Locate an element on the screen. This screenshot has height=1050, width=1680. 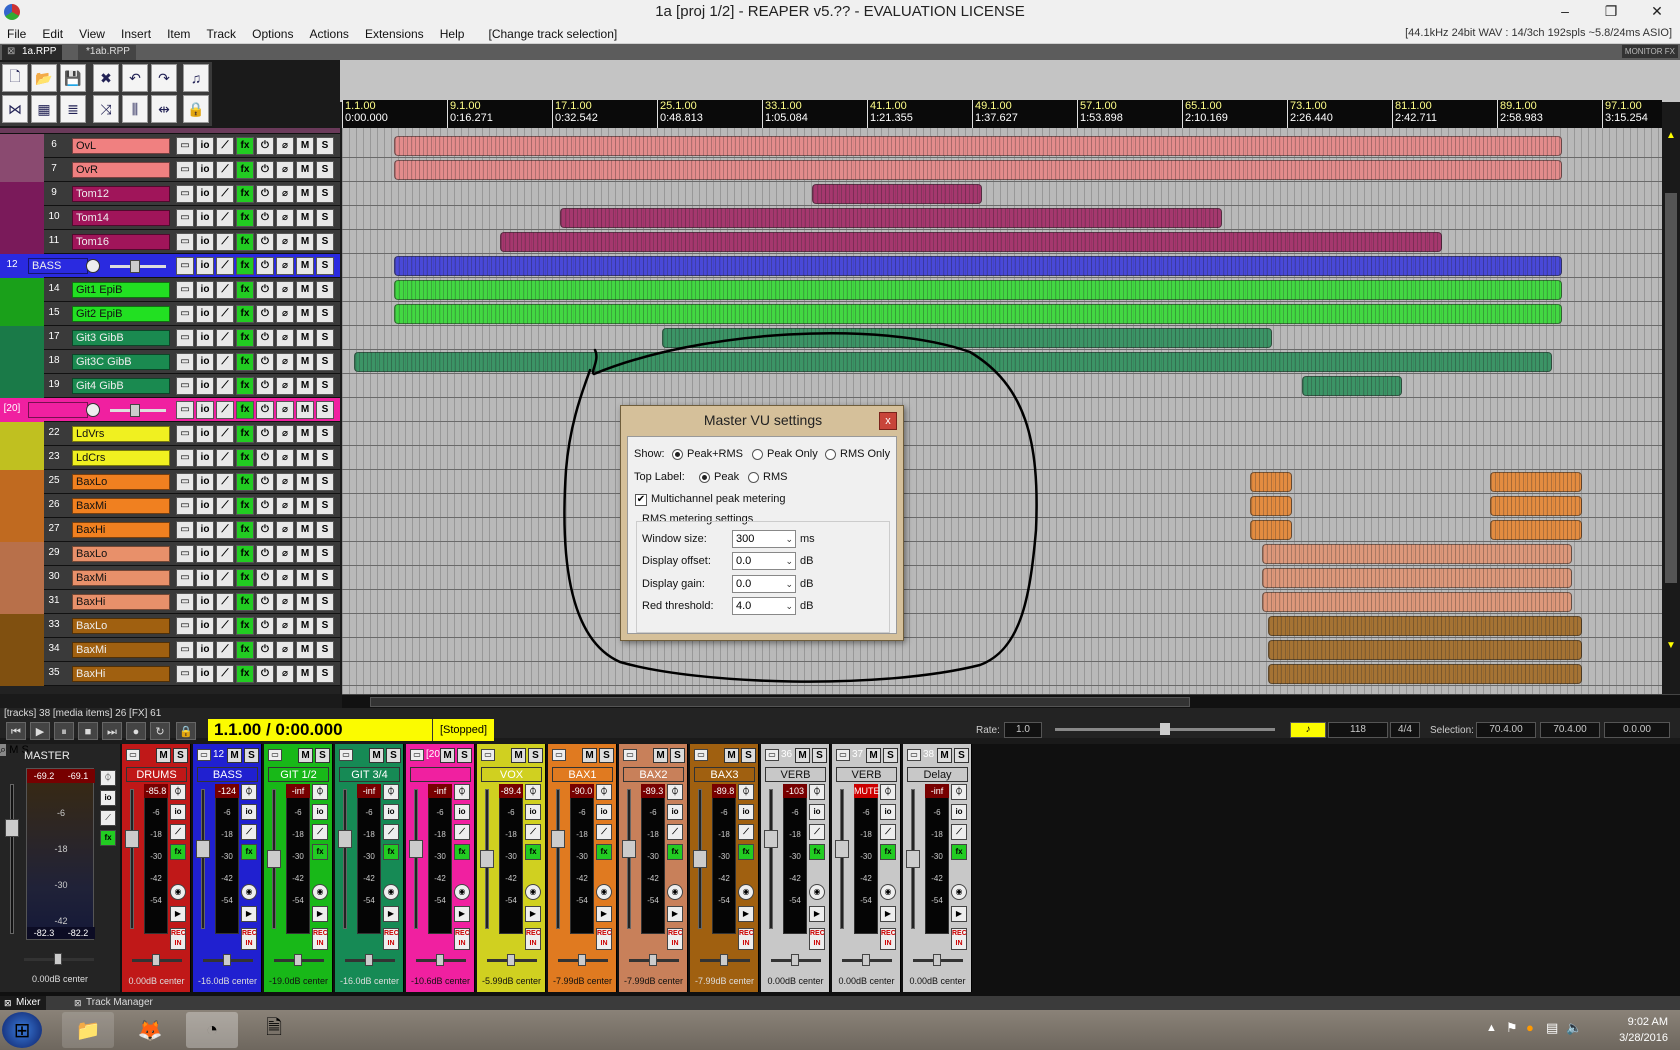
undo-icon: ↶ is located at coordinates (135, 78).